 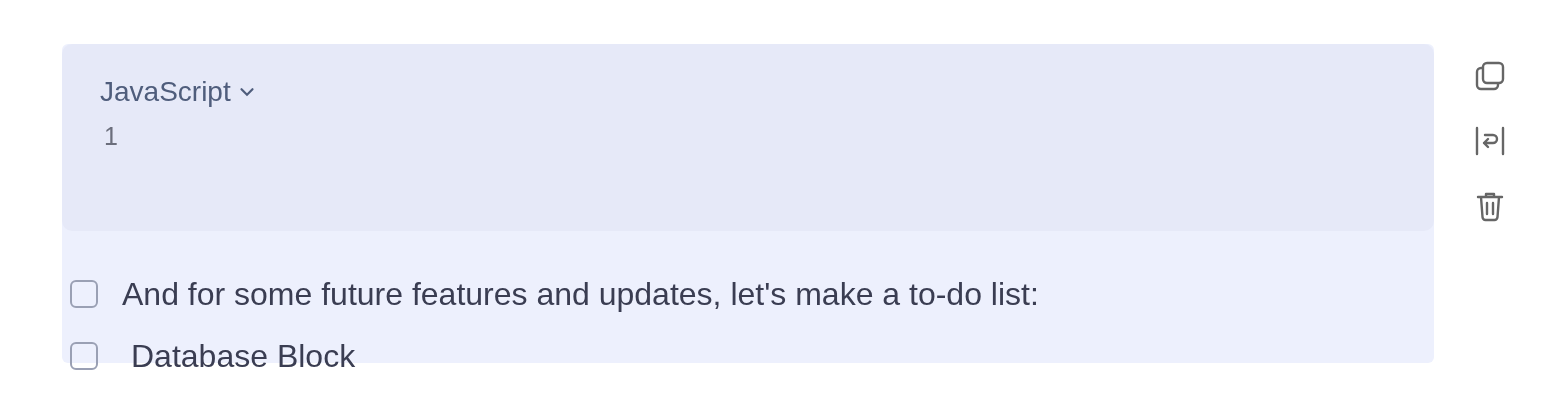 What do you see at coordinates (243, 356) in the screenshot?
I see `todo-text: Database Block` at bounding box center [243, 356].